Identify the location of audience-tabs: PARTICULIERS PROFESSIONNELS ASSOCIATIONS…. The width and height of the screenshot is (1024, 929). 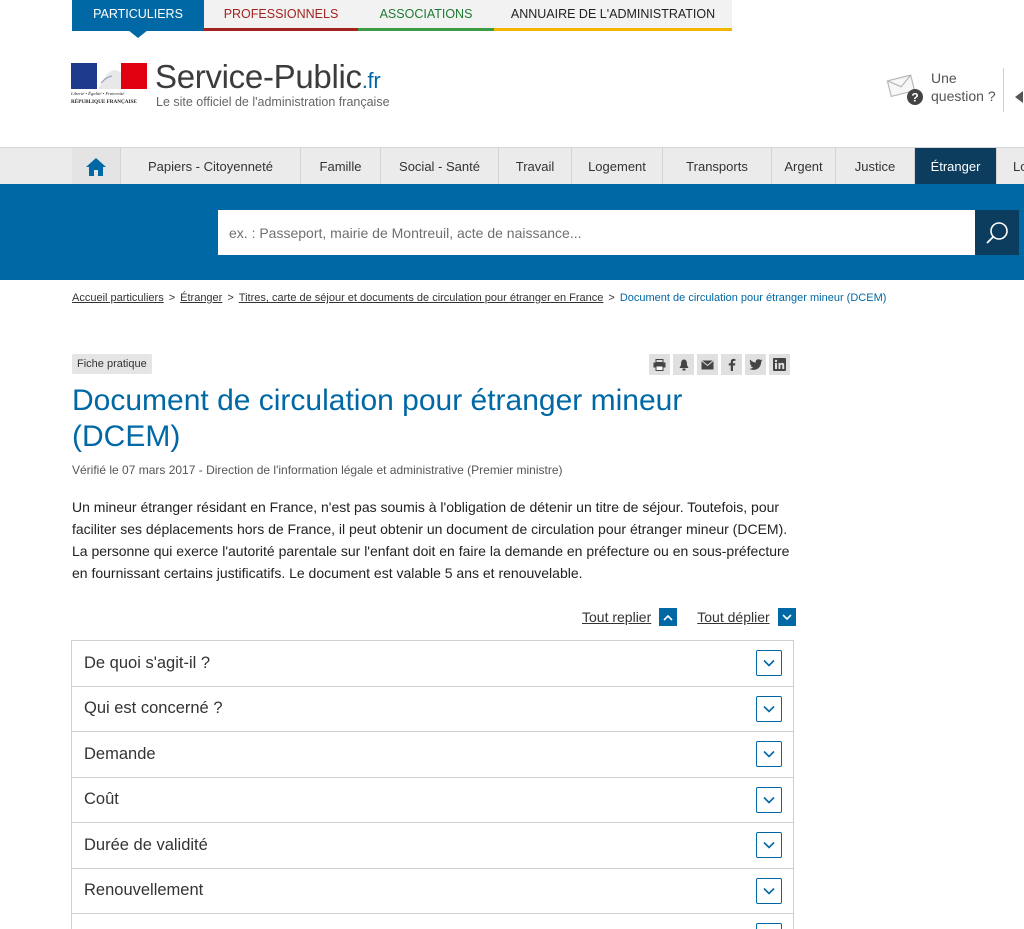
(402, 19).